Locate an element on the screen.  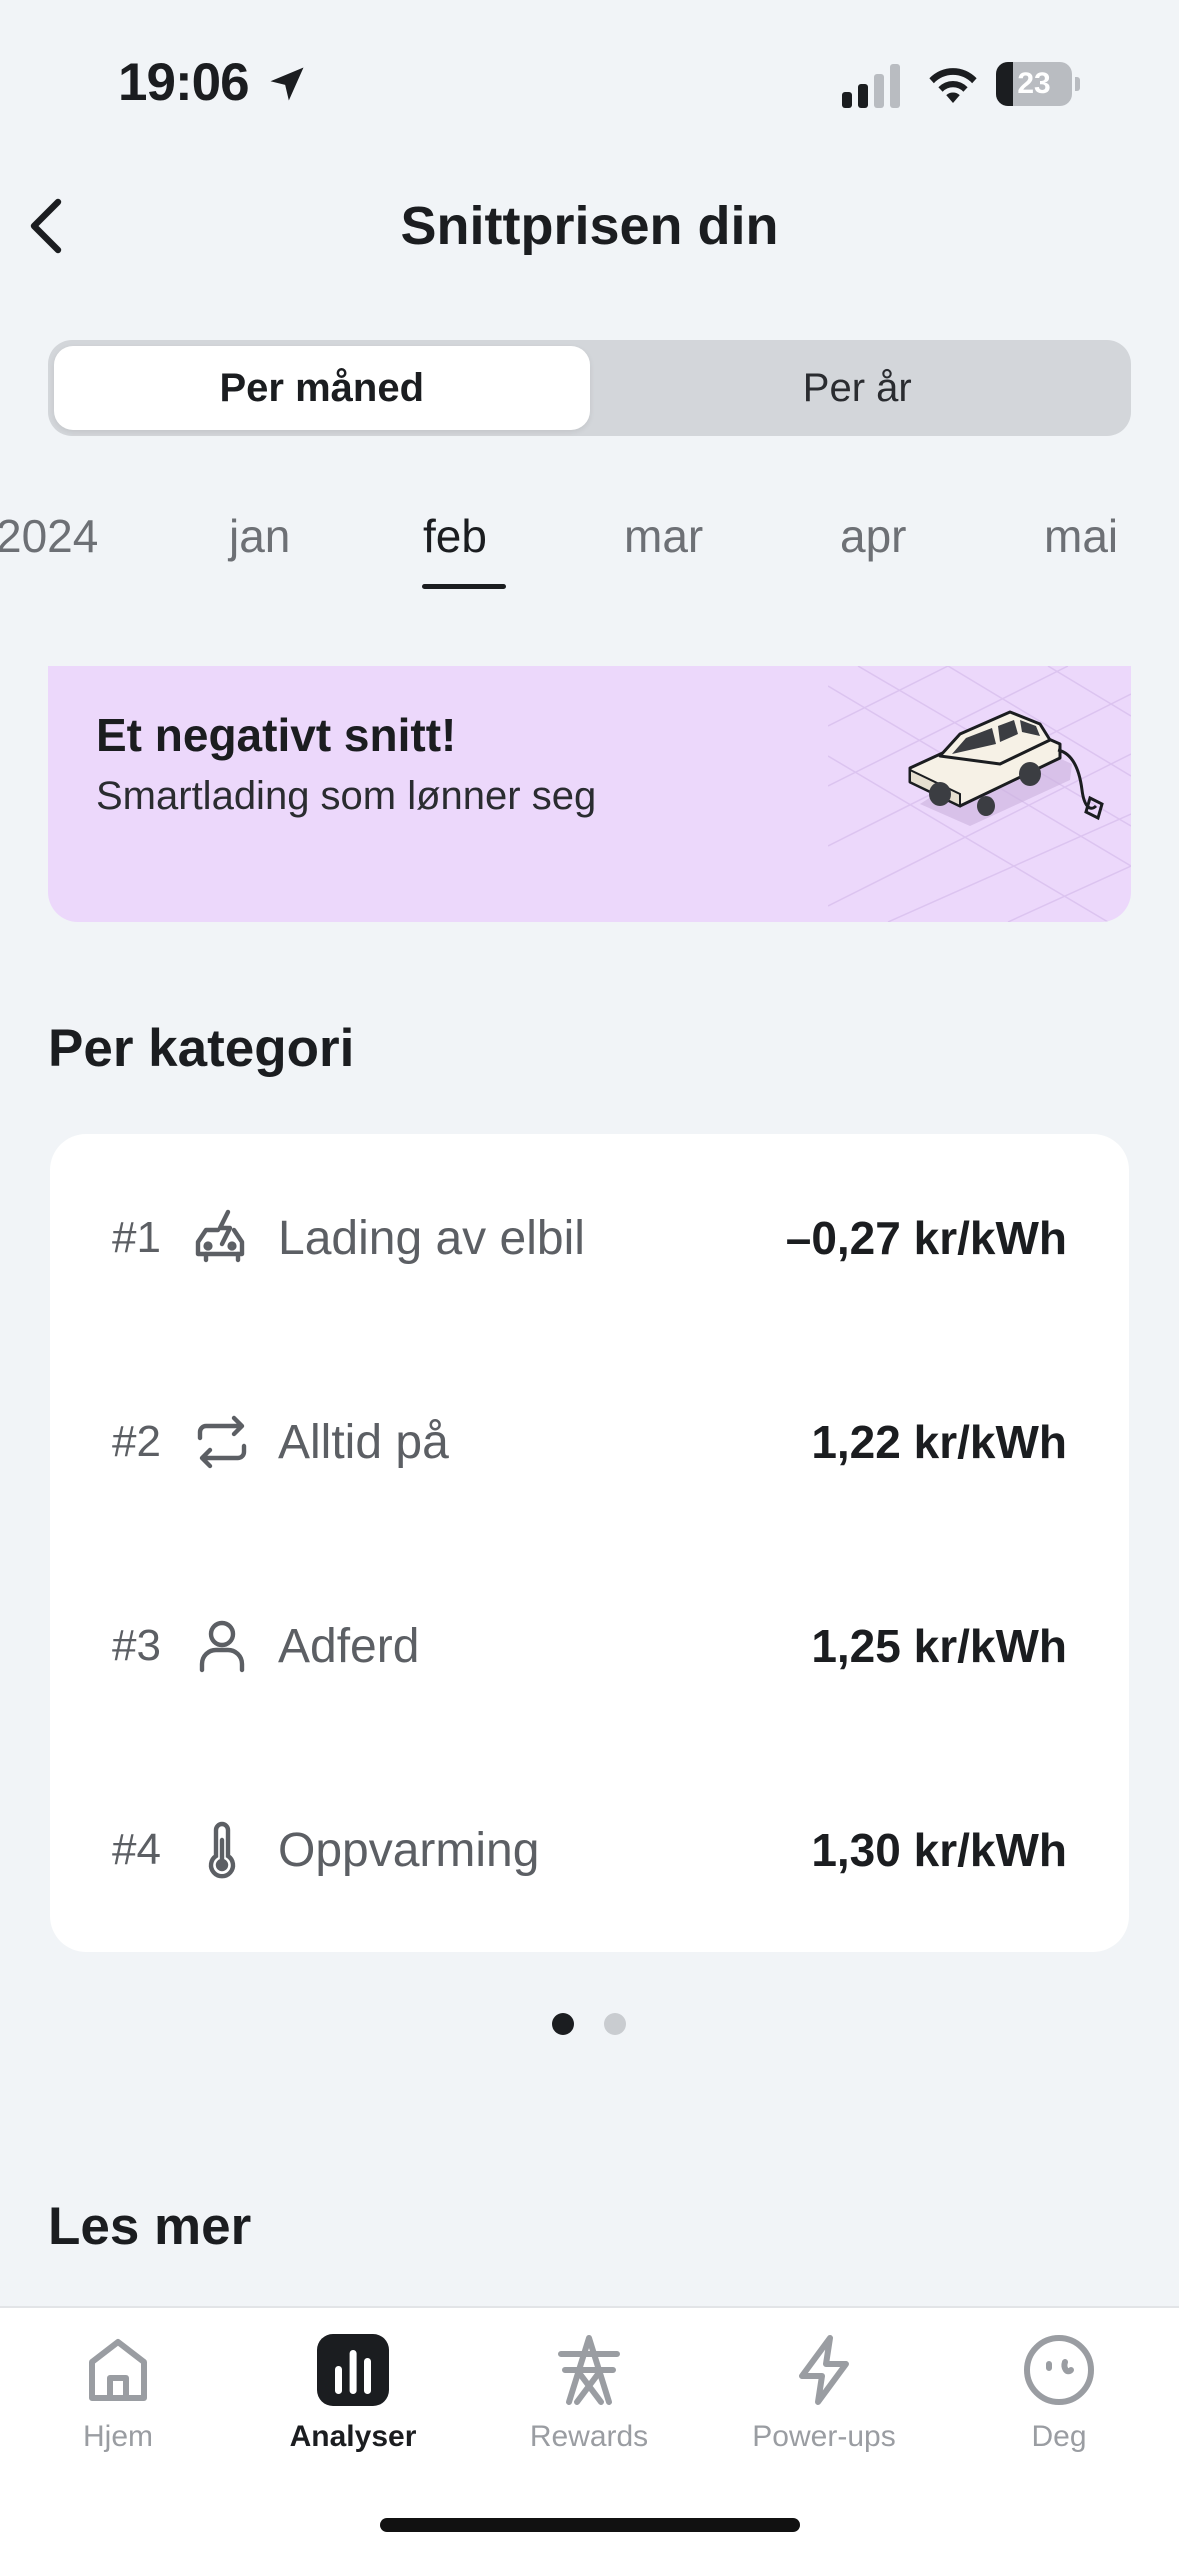
toggle-per-year: Per år is located at coordinates (858, 388).